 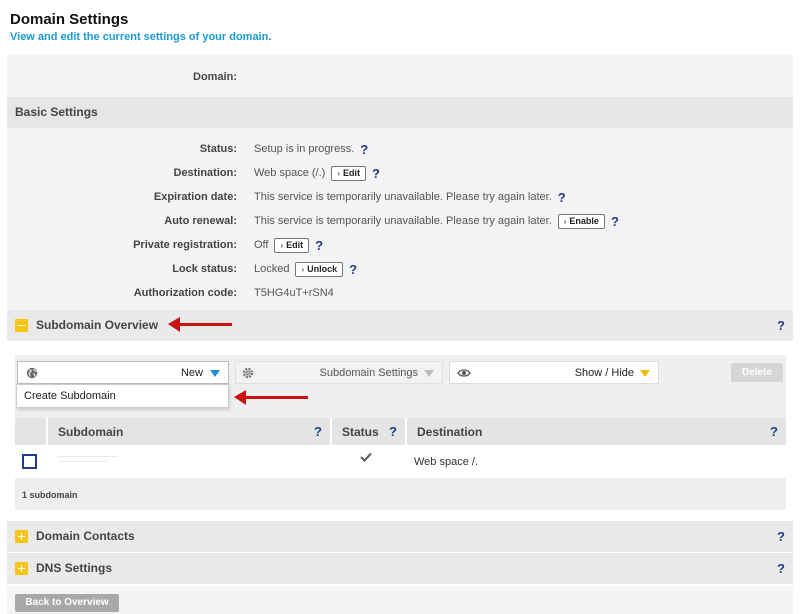 I want to click on subdomain-table-header: Subdomain ? Status ? Destination ?, so click(x=400, y=431).